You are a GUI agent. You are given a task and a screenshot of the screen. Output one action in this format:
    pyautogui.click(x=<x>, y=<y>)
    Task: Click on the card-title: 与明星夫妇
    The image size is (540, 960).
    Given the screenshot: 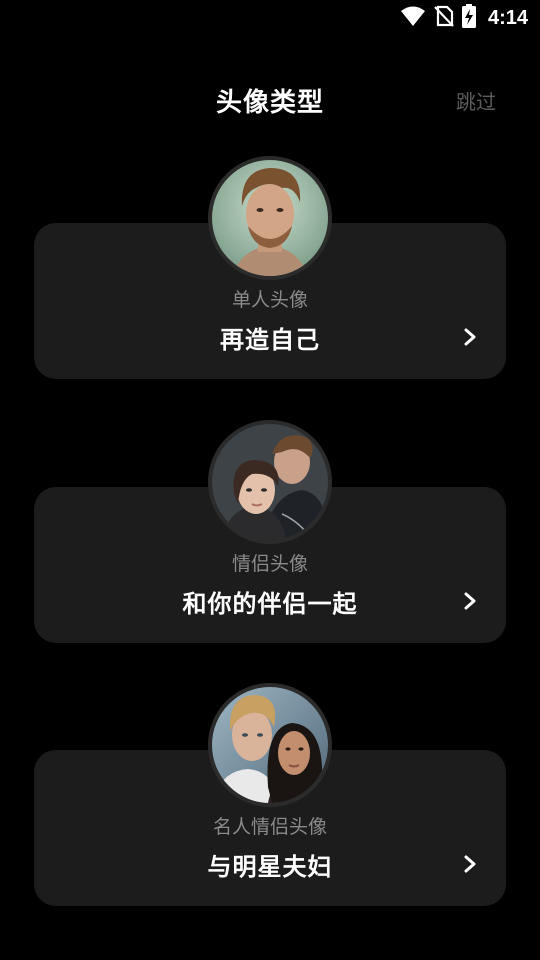 What is the action you would take?
    pyautogui.click(x=270, y=867)
    